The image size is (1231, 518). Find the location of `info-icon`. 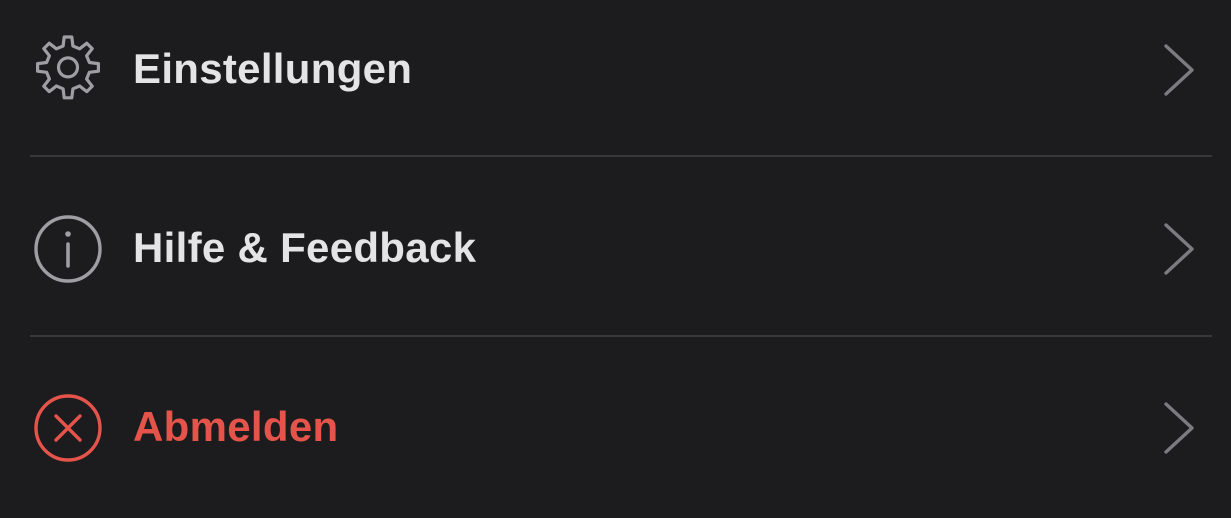

info-icon is located at coordinates (68, 249).